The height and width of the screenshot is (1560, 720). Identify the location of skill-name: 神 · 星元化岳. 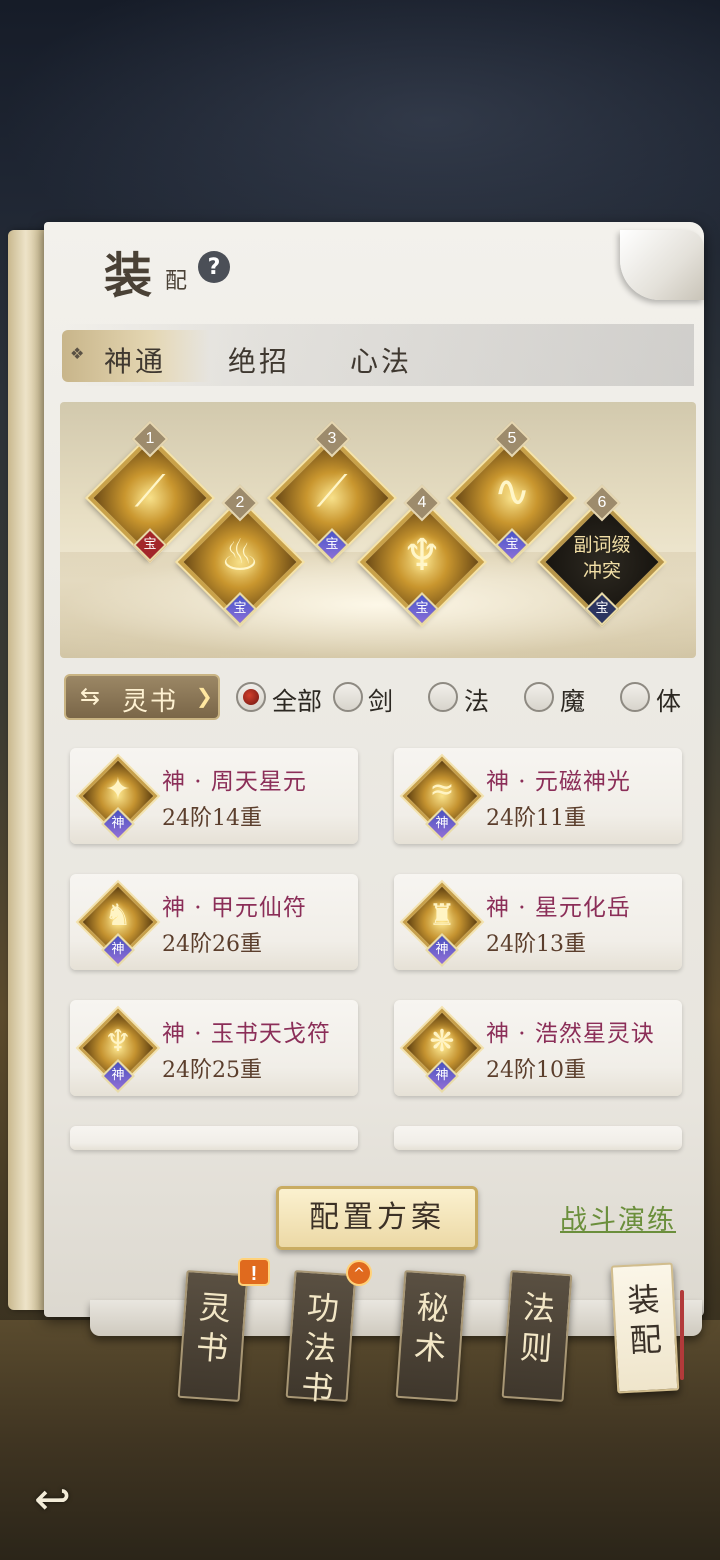
(558, 908).